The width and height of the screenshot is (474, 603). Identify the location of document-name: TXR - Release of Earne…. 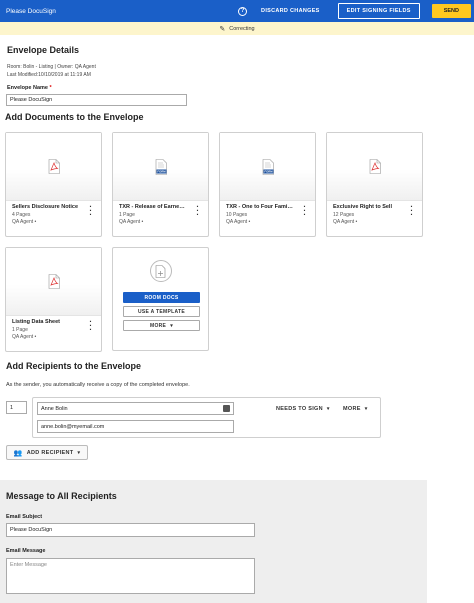
(152, 207).